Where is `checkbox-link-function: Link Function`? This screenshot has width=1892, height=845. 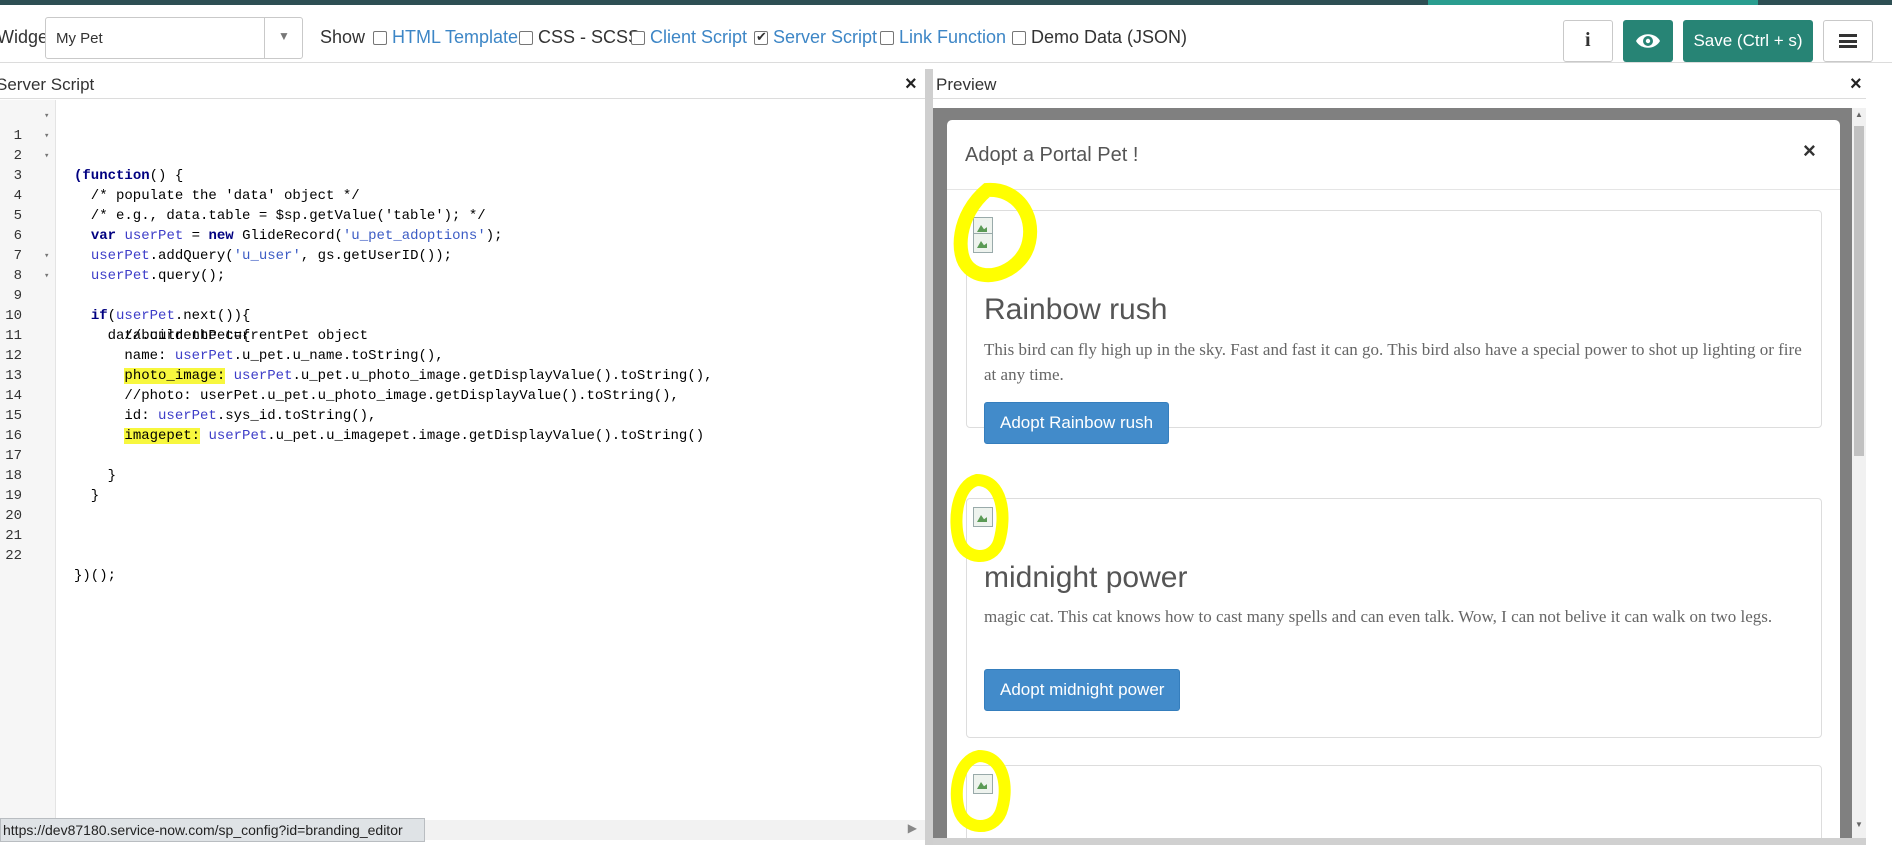 checkbox-link-function: Link Function is located at coordinates (943, 37).